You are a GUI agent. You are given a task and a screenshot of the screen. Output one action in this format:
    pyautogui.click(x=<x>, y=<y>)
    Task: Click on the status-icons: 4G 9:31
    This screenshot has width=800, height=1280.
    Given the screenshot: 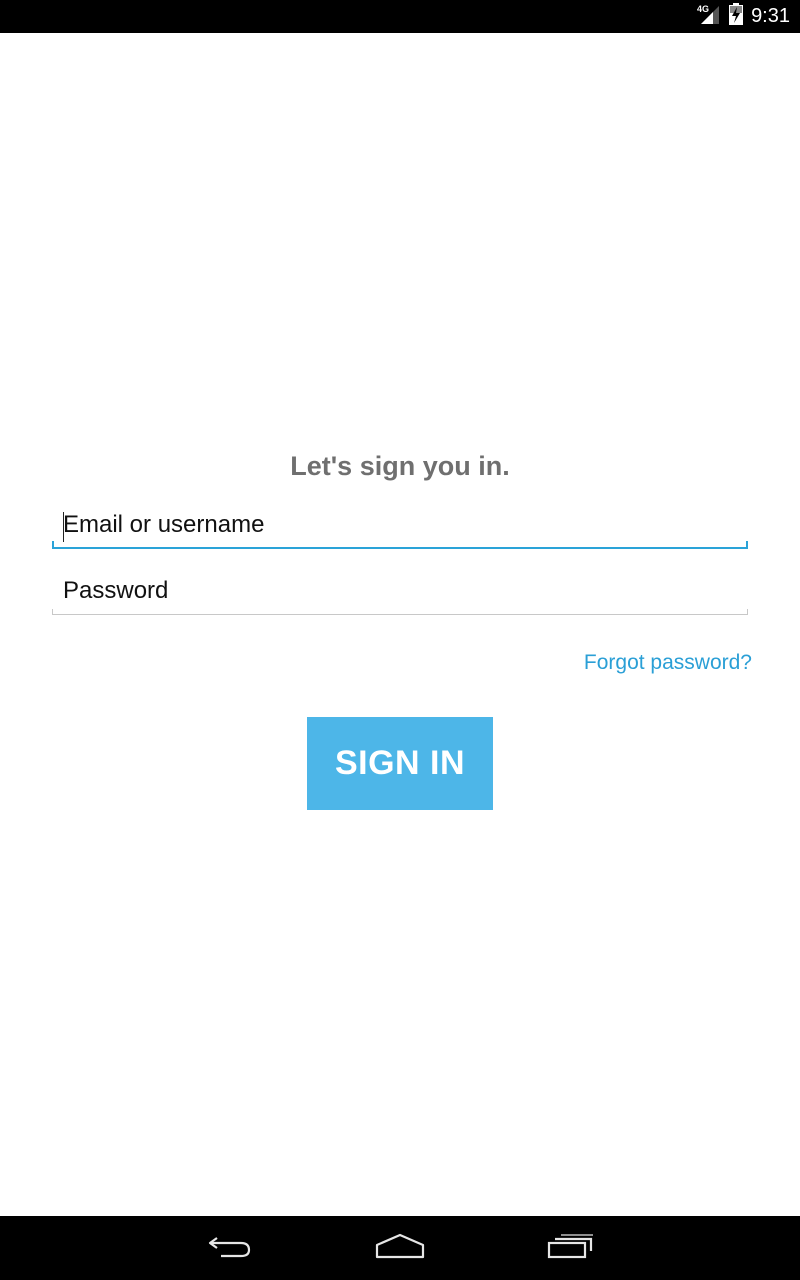 What is the action you would take?
    pyautogui.click(x=743, y=16)
    